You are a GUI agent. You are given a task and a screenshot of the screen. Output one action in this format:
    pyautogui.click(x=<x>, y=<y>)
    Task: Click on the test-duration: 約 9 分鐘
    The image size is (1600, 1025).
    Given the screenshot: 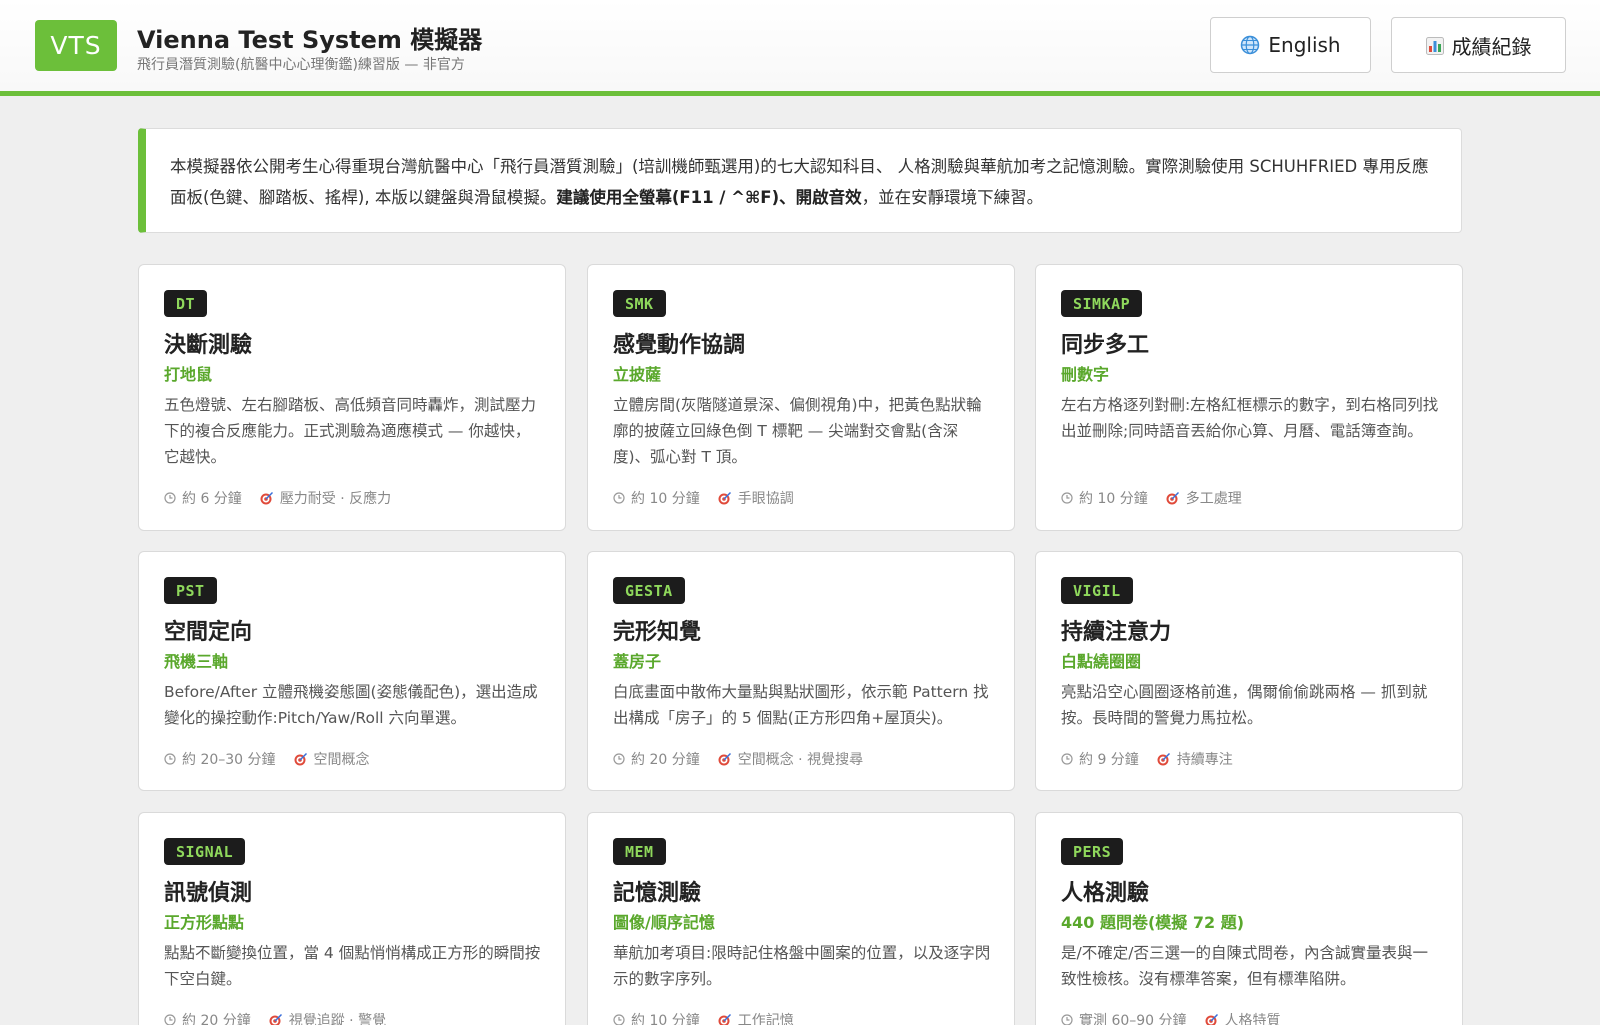 What is the action you would take?
    pyautogui.click(x=1109, y=760)
    